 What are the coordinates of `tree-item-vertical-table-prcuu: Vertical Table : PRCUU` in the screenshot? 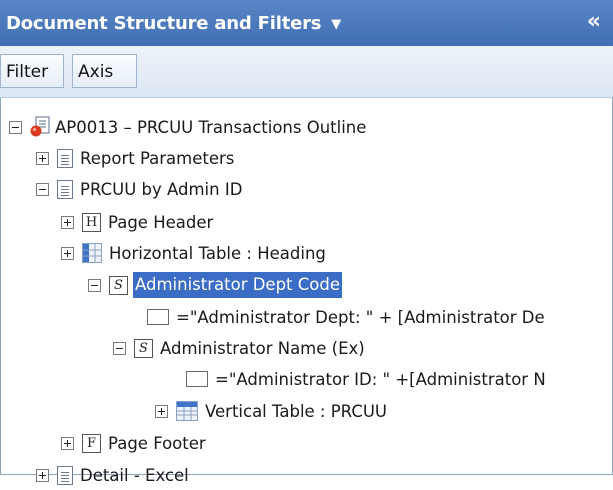 It's located at (271, 411).